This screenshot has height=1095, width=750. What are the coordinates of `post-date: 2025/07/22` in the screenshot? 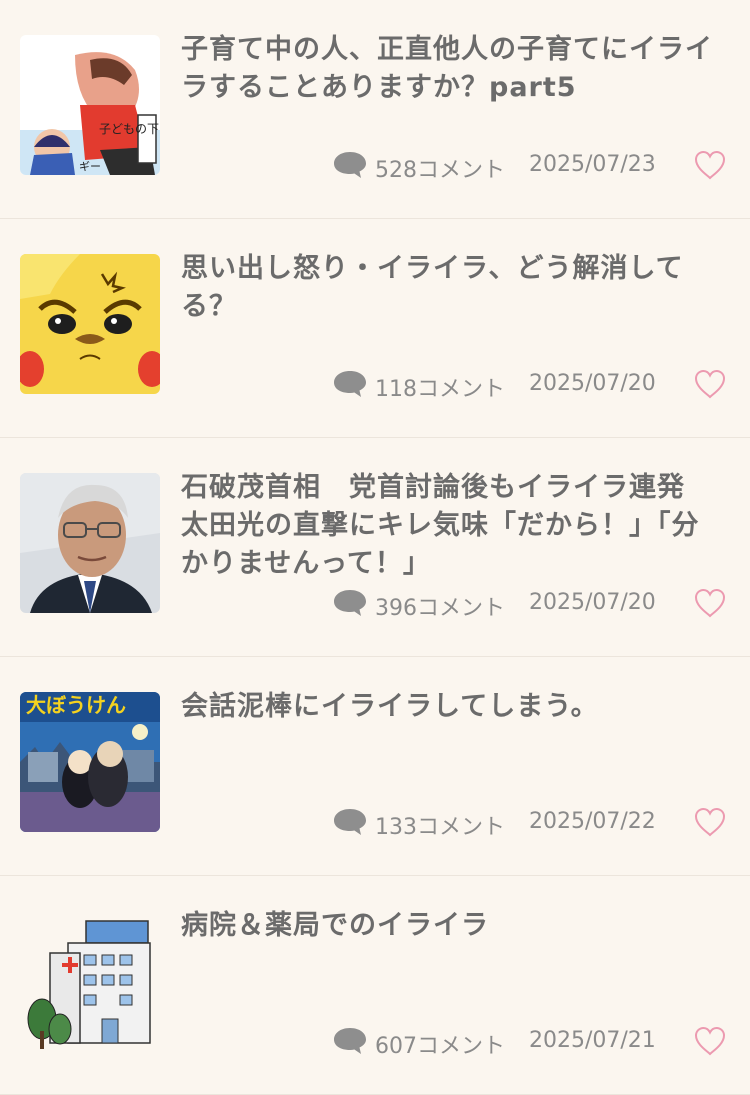 It's located at (592, 821).